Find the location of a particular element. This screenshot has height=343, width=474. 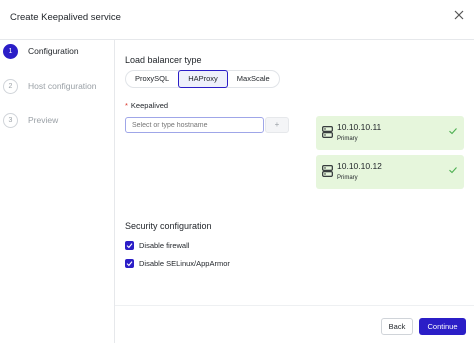

continue-button: Continue is located at coordinates (442, 326).